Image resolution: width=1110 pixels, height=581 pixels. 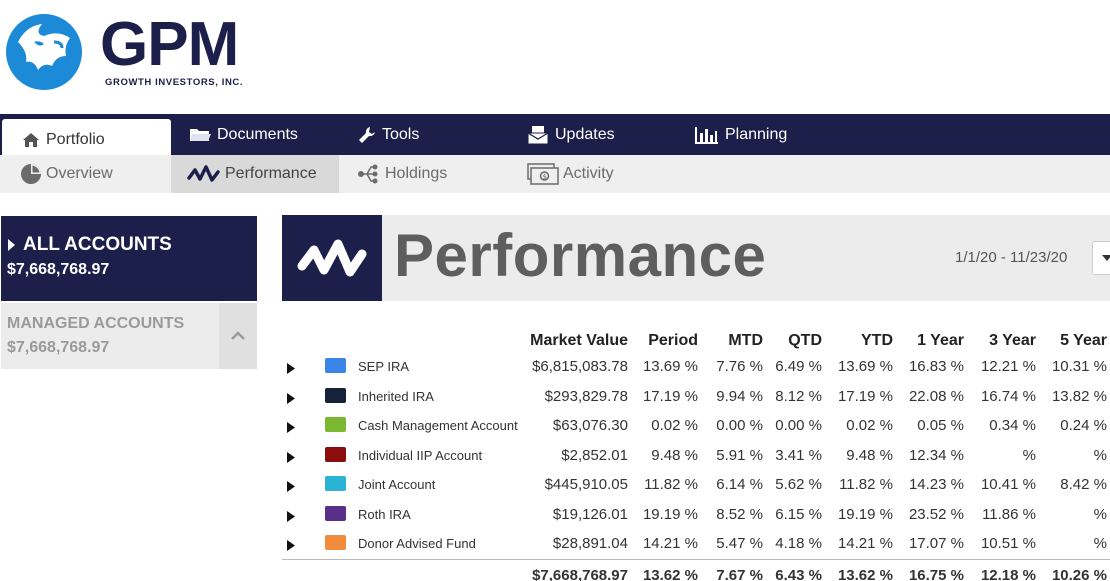 I want to click on total-3-year: 12.18 %, so click(x=1008, y=574).